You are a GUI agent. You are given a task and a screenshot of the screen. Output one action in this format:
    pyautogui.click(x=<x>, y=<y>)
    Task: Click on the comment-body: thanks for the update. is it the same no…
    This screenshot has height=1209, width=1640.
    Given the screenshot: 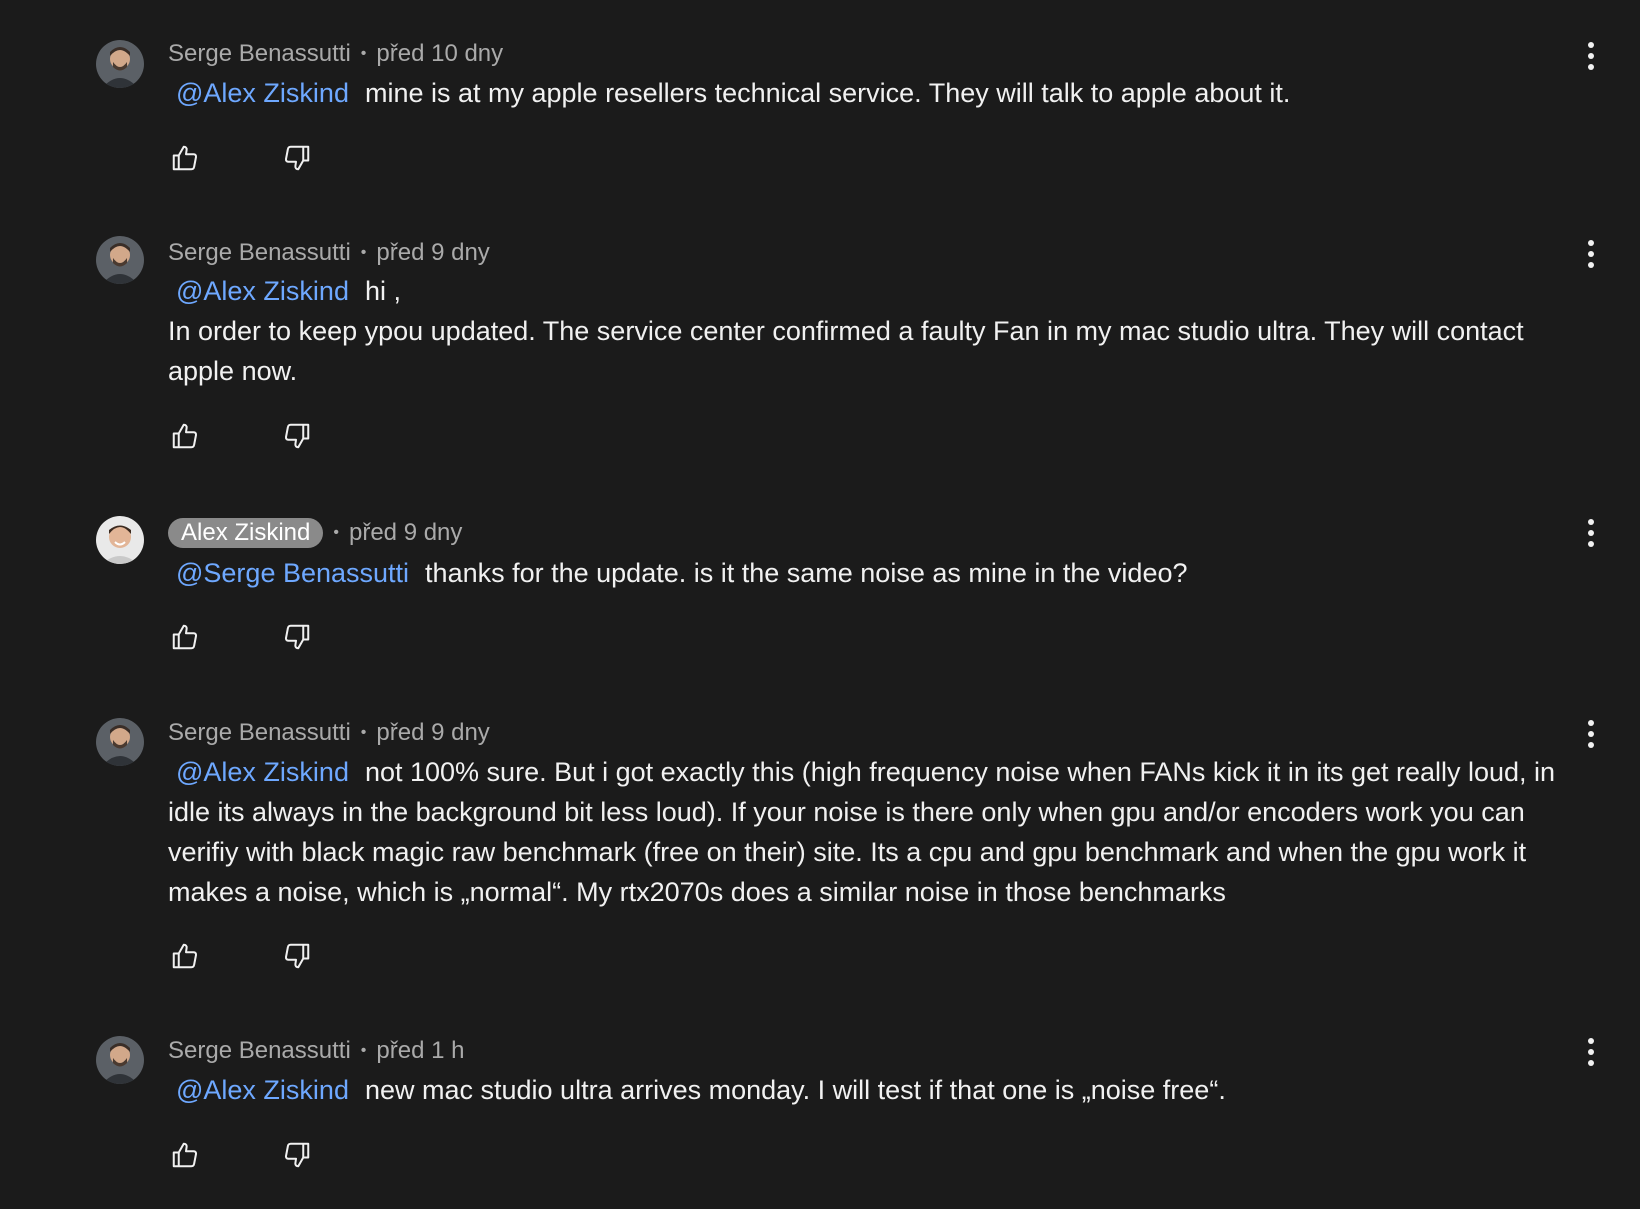 What is the action you would take?
    pyautogui.click(x=806, y=573)
    